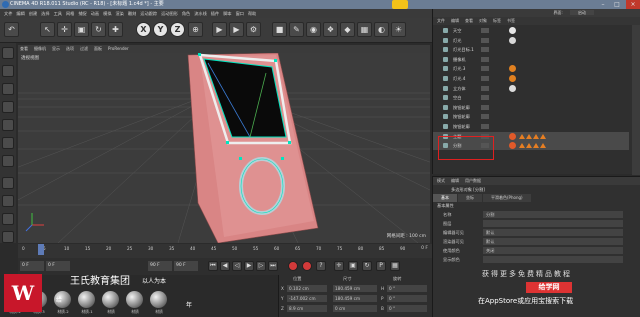 This screenshot has height=317, width=640. I want to click on goto-start-icon: ⏮, so click(213, 266).